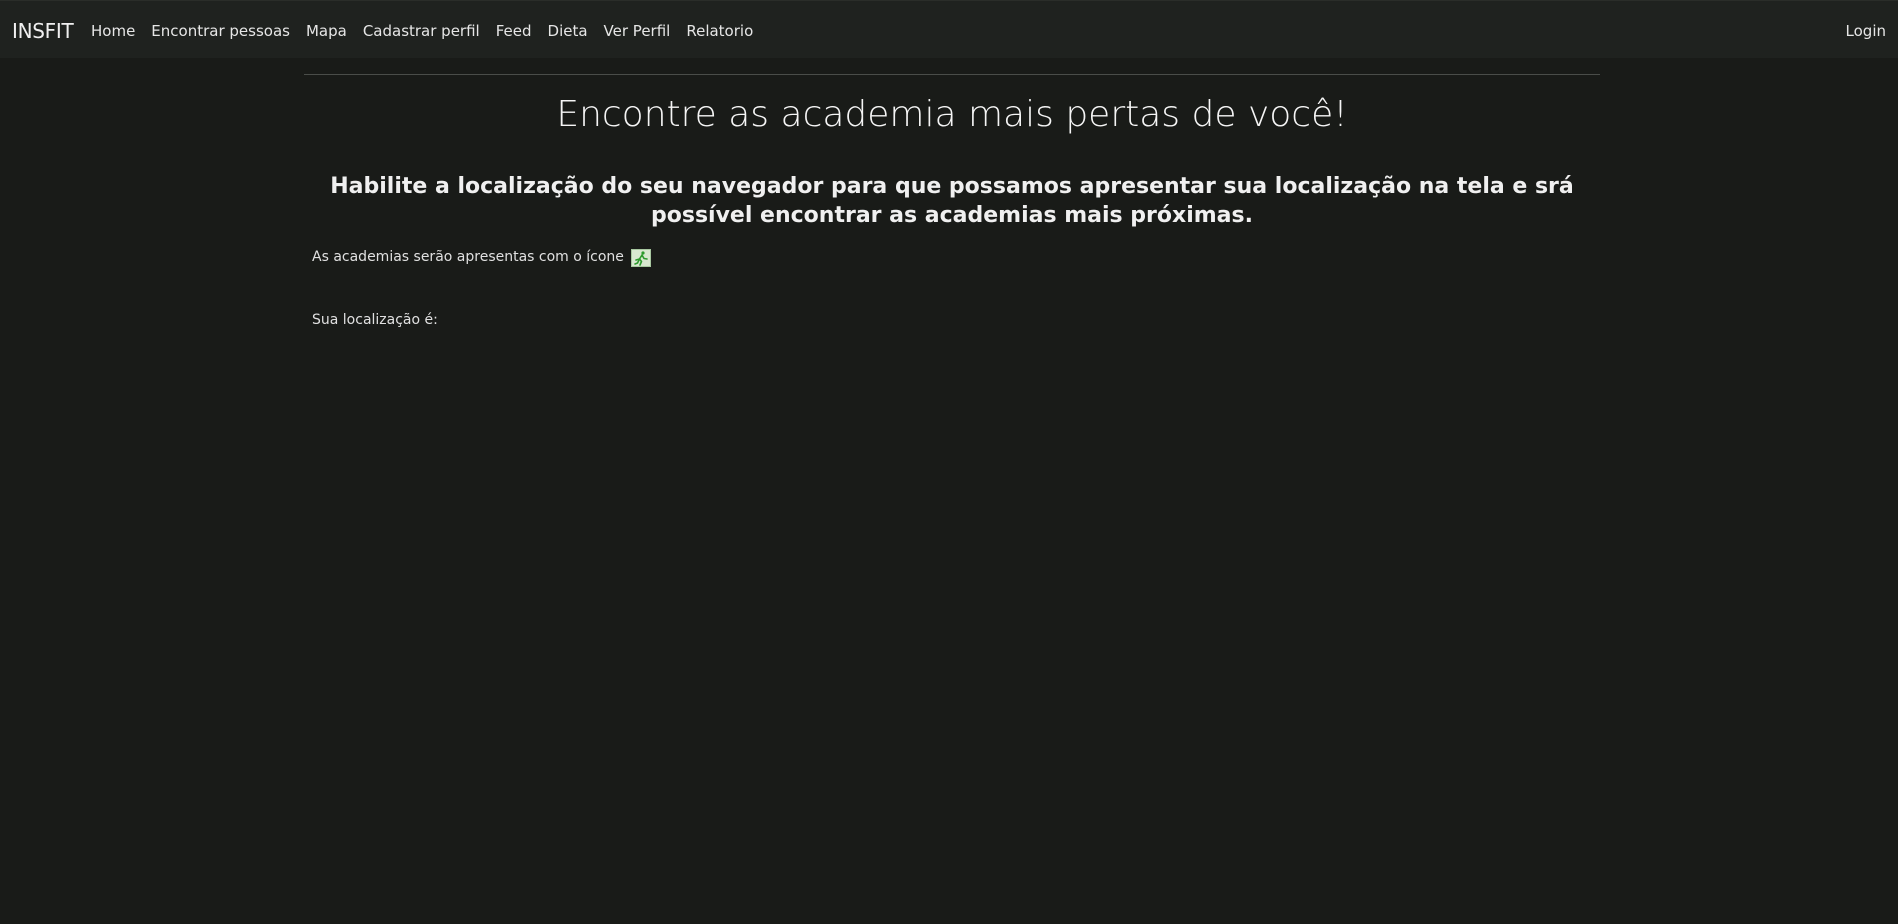 The height and width of the screenshot is (924, 1898). I want to click on running-person-icon, so click(640, 258).